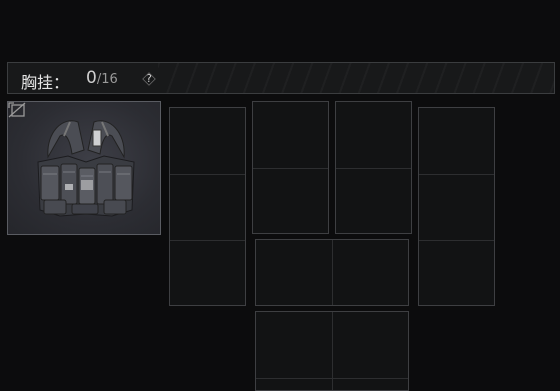 This screenshot has height=391, width=560. I want to click on equipped-chest-rig-slot, so click(84, 168).